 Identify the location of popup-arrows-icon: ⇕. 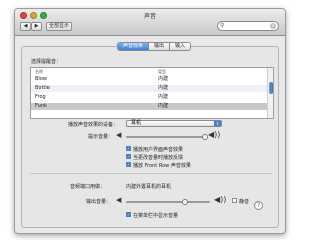
(217, 123).